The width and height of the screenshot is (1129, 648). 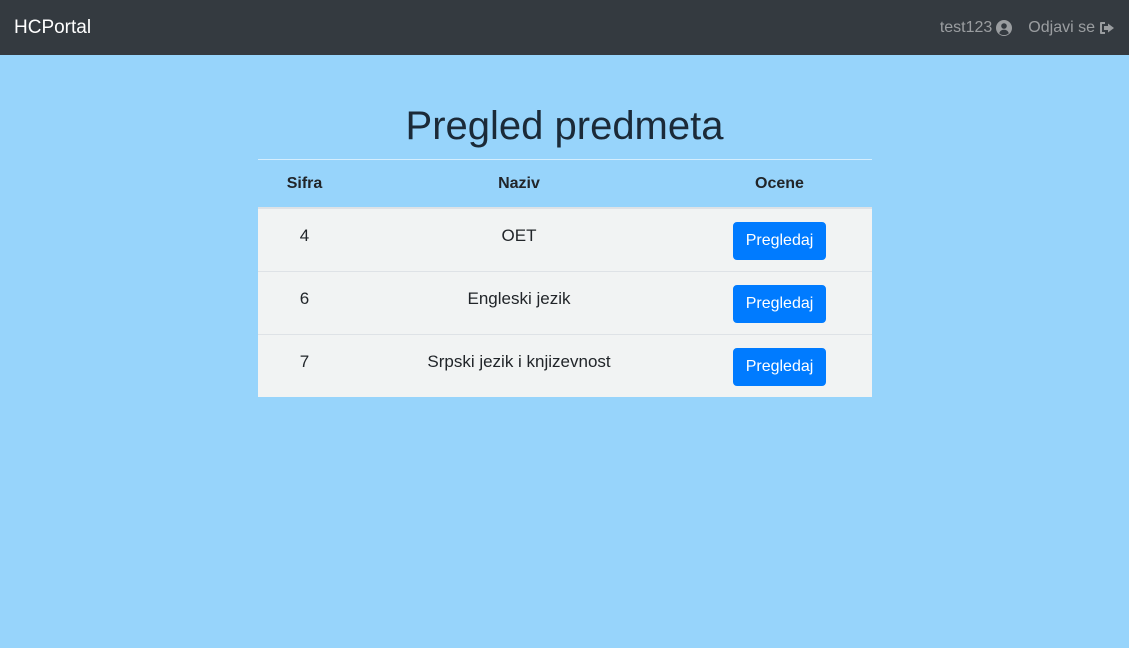 I want to click on user-circle-icon, so click(x=1004, y=27).